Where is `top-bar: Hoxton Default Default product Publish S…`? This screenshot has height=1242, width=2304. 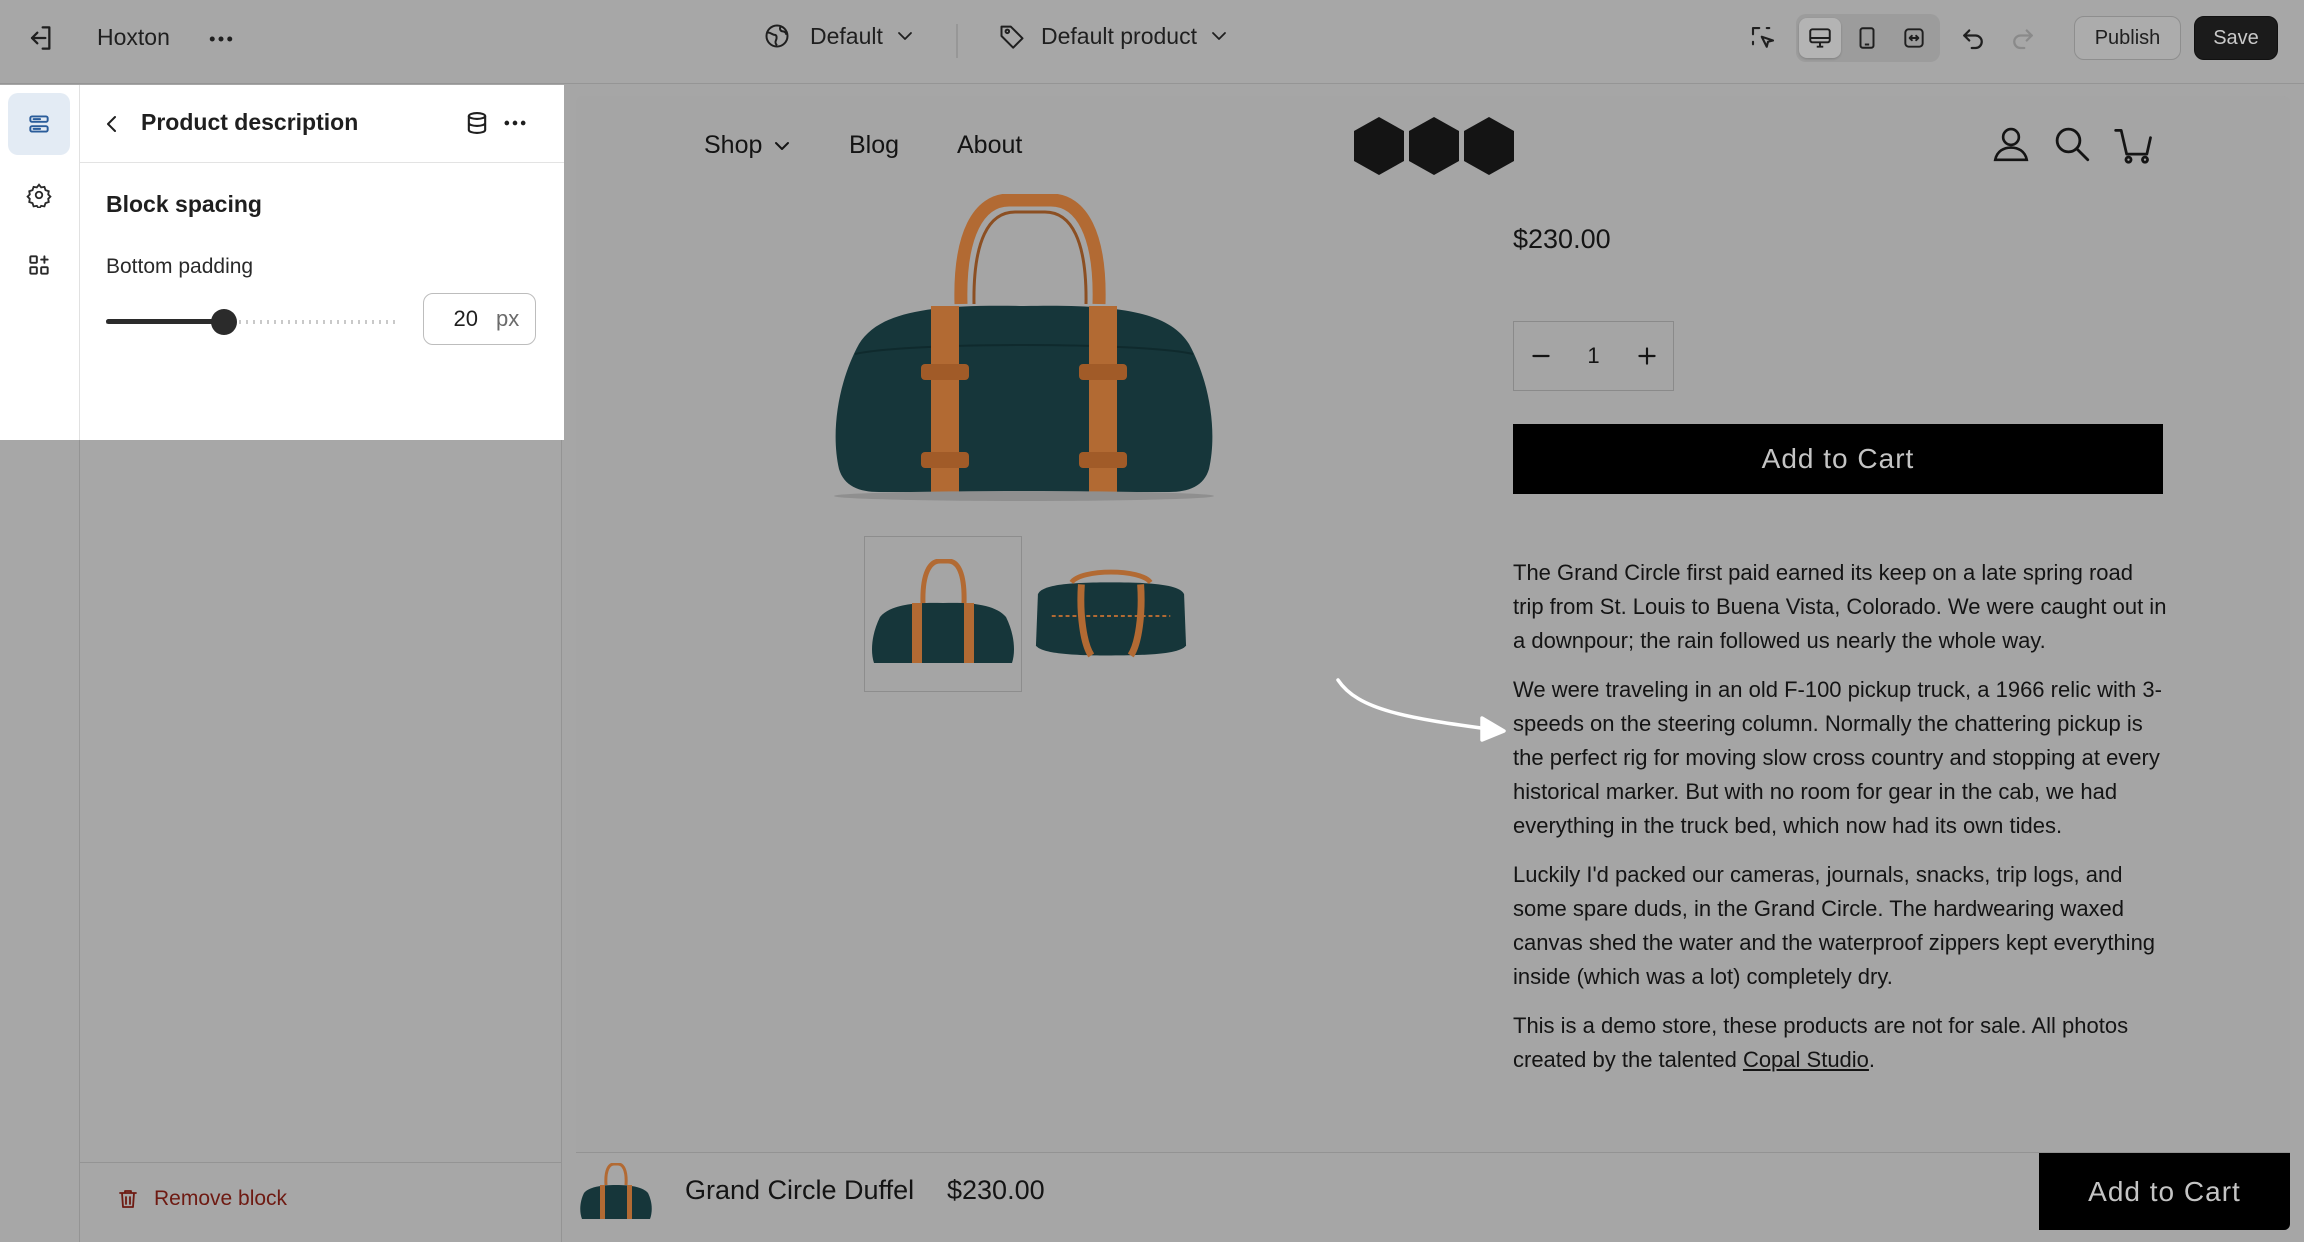 top-bar: Hoxton Default Default product Publish S… is located at coordinates (1152, 42).